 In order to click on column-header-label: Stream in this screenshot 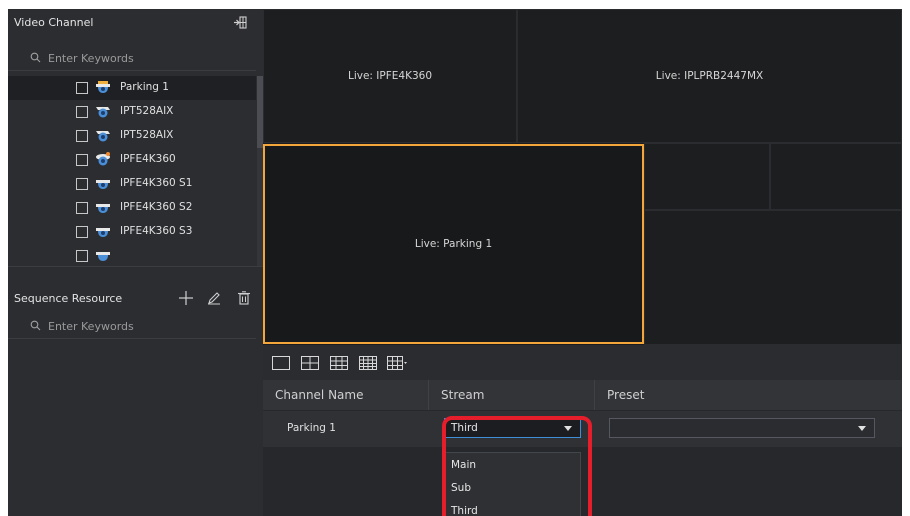, I will do `click(463, 395)`.